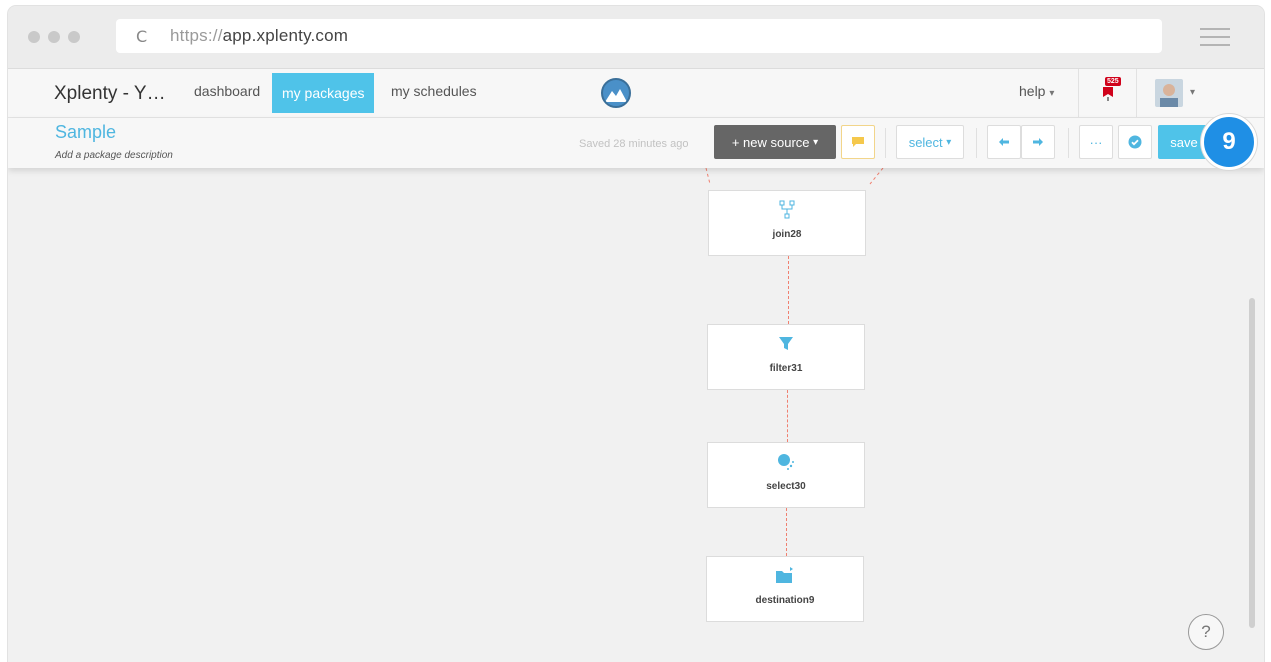 Image resolution: width=1271 pixels, height=662 pixels. What do you see at coordinates (787, 223) in the screenshot?
I see `pipeline-node-join: join28` at bounding box center [787, 223].